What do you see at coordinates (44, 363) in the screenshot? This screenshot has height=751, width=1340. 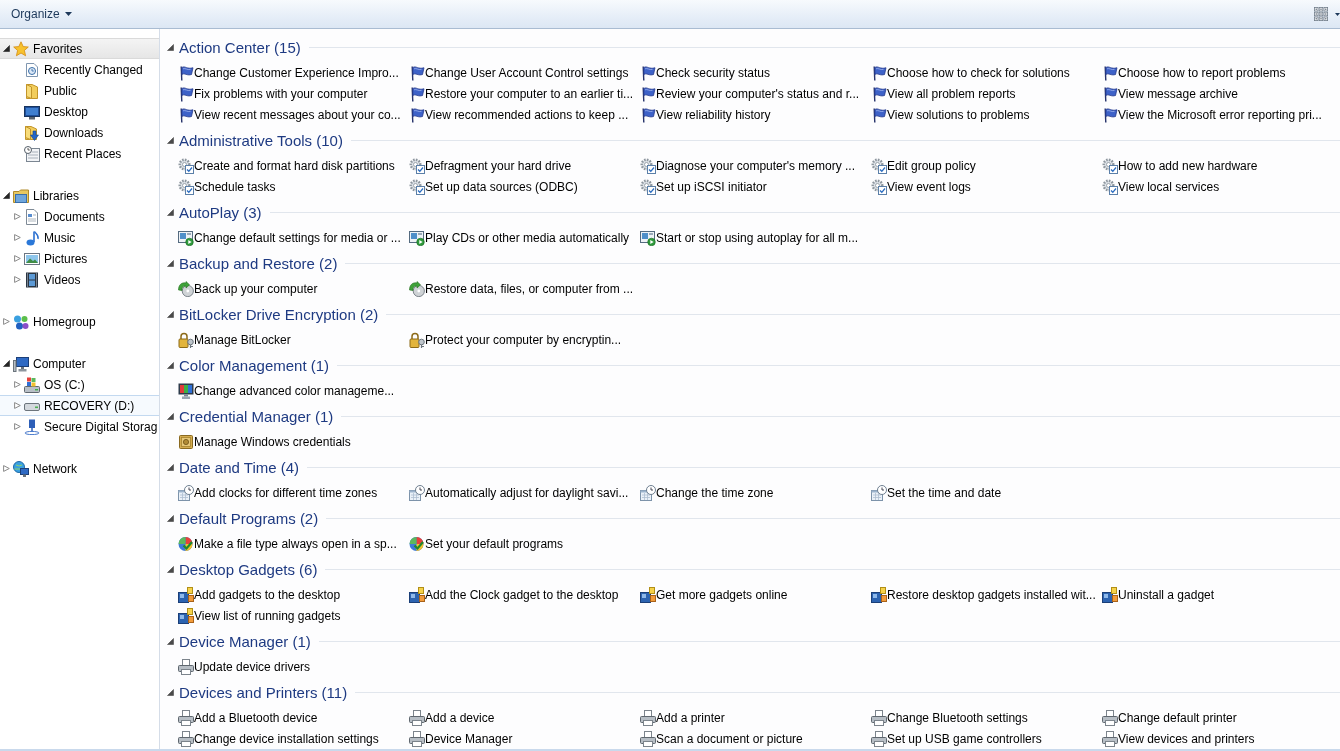 I see `nav-item: Computer` at bounding box center [44, 363].